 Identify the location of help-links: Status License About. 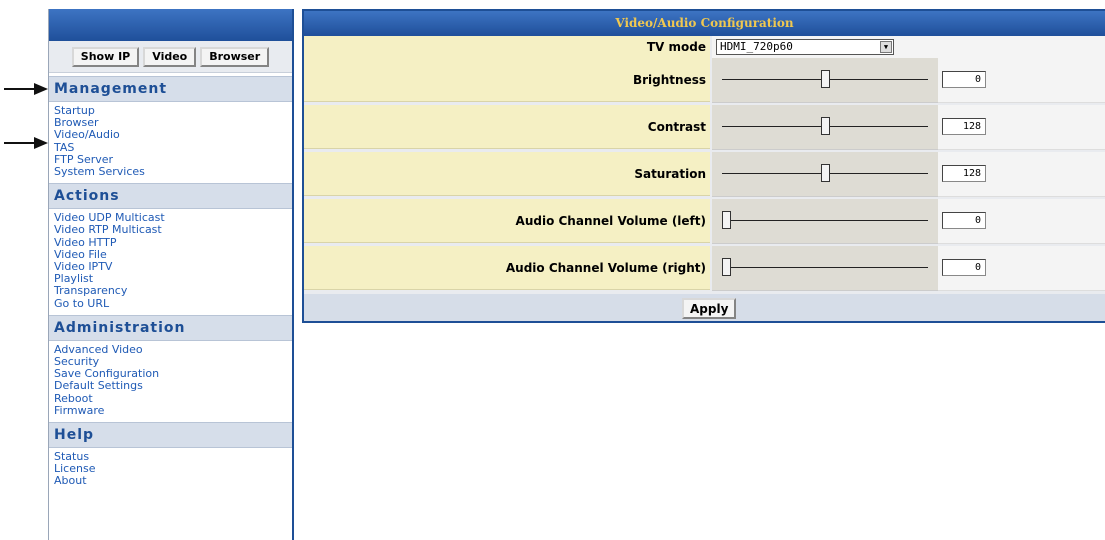
(170, 469).